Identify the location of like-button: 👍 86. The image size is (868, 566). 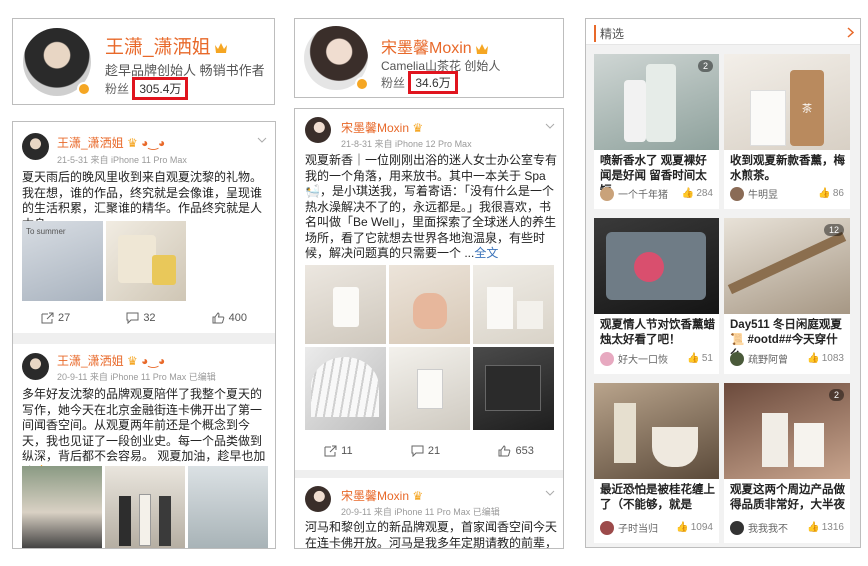
(831, 193).